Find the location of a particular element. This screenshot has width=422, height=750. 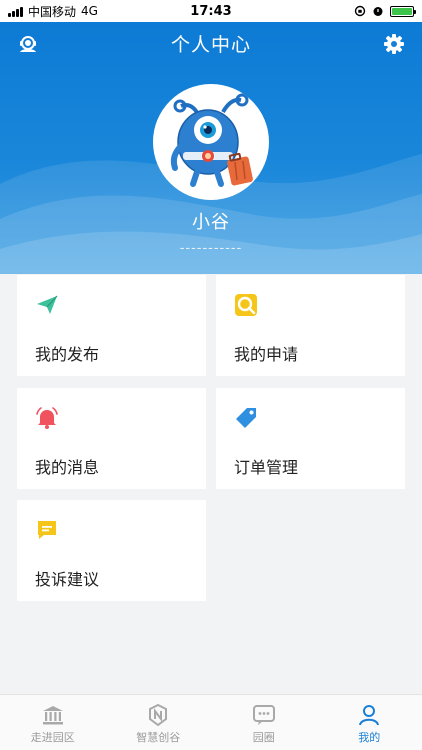

tab-mine: 我的 is located at coordinates (369, 722).